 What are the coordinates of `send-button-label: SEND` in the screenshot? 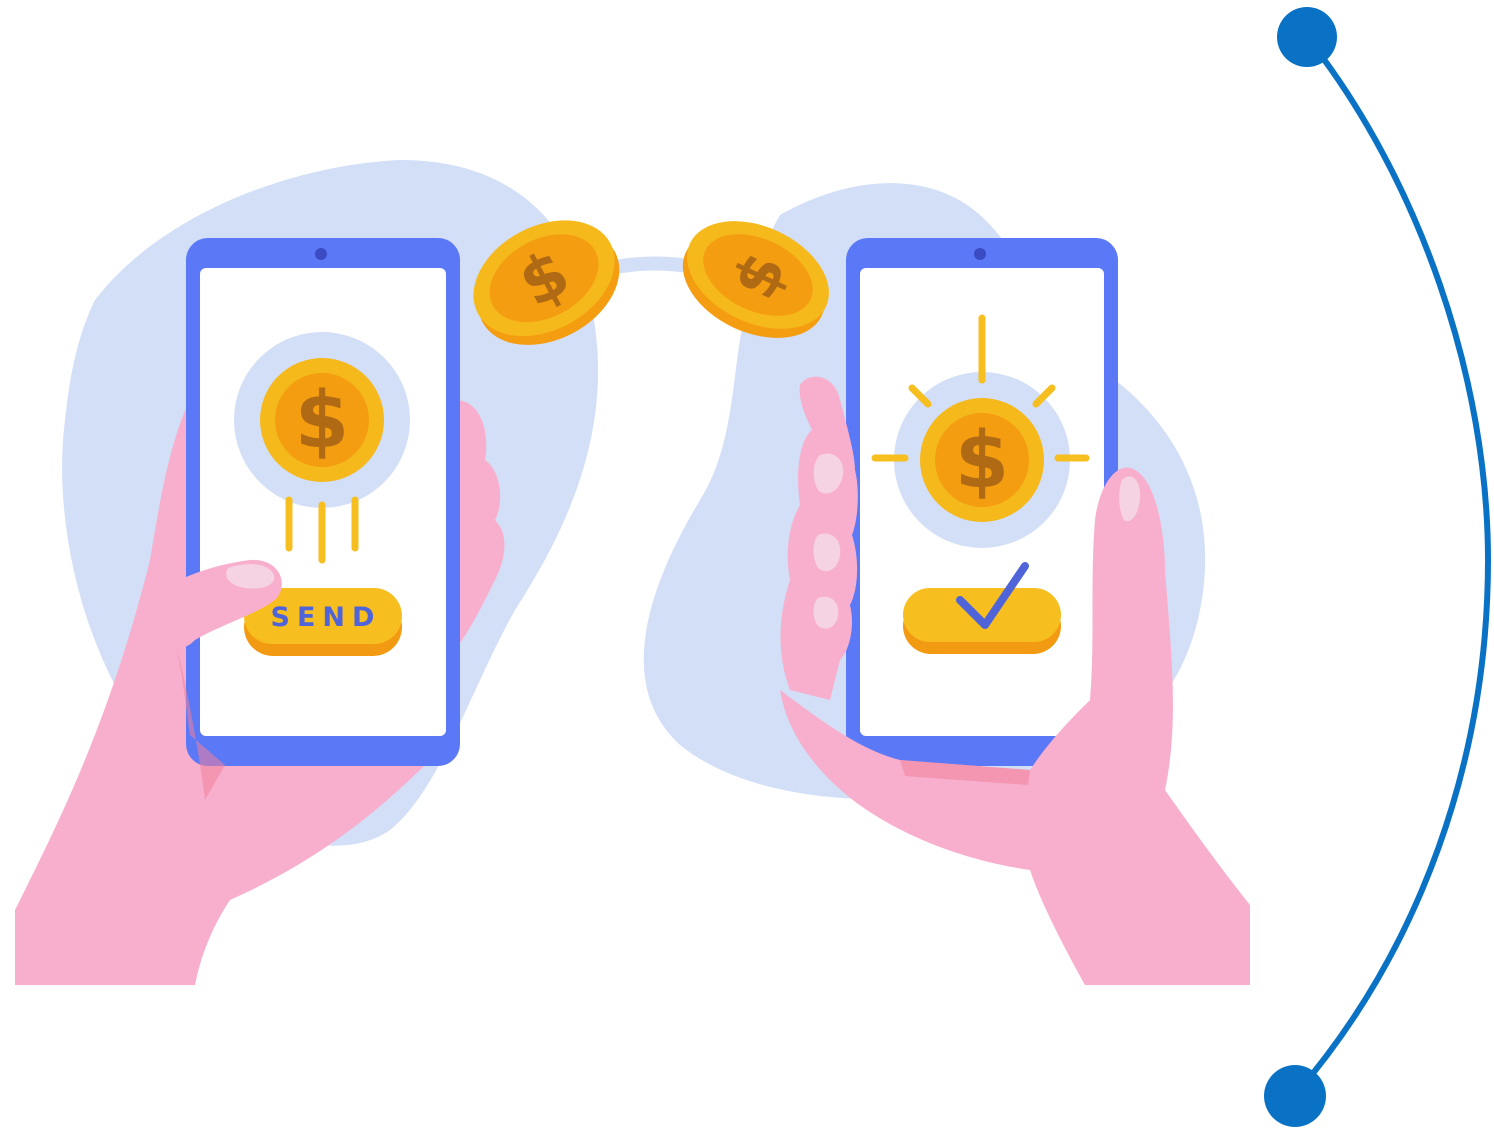 It's located at (326, 617).